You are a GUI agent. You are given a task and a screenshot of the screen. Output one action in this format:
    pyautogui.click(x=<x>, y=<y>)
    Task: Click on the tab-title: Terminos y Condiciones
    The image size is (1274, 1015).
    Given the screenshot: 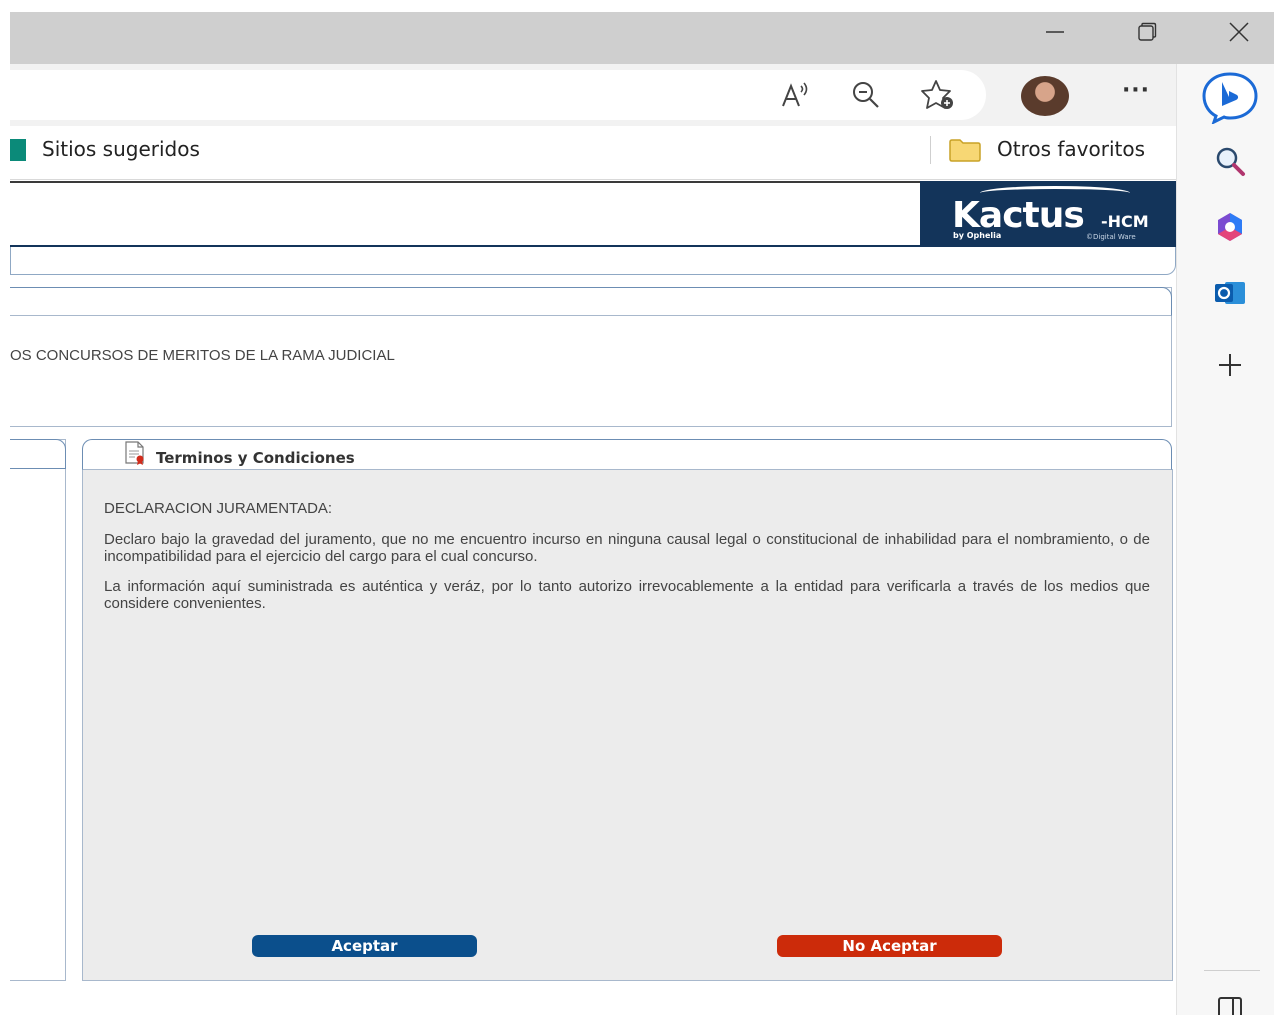 What is the action you would take?
    pyautogui.click(x=255, y=458)
    